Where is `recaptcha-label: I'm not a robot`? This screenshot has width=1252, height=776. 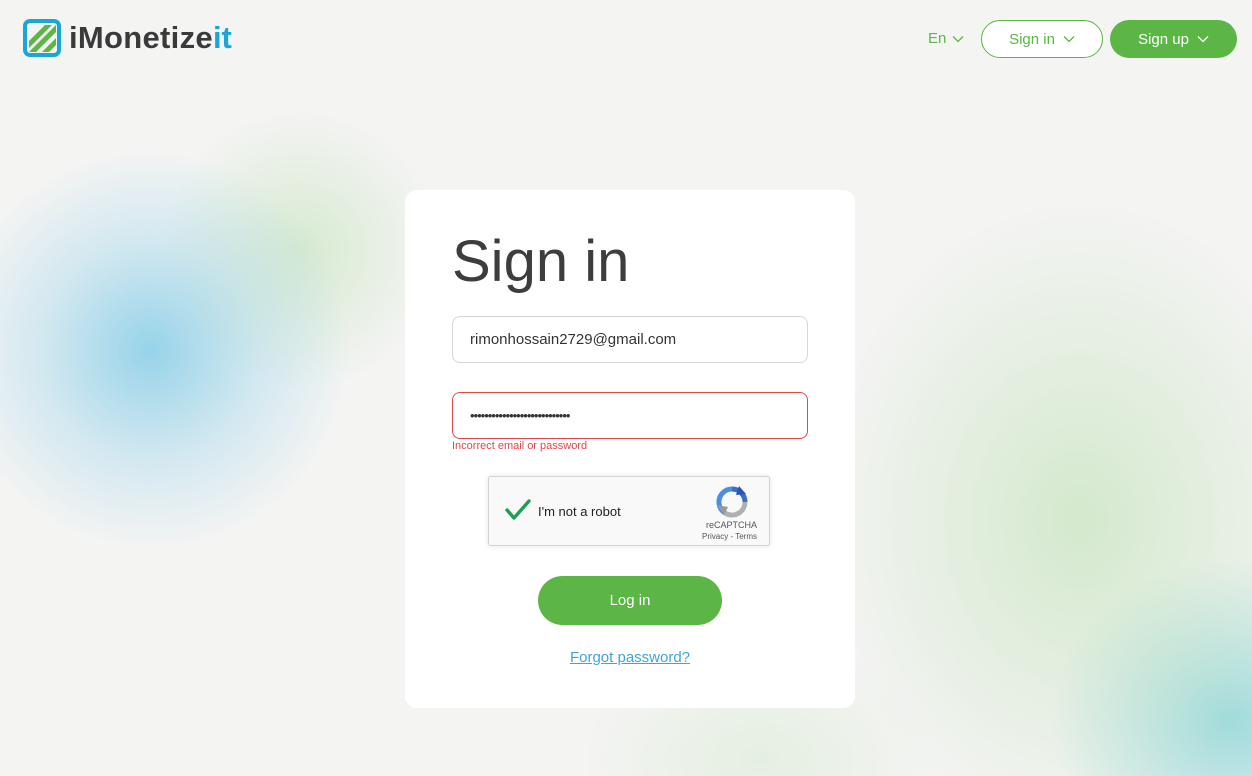 recaptcha-label: I'm not a robot is located at coordinates (579, 511).